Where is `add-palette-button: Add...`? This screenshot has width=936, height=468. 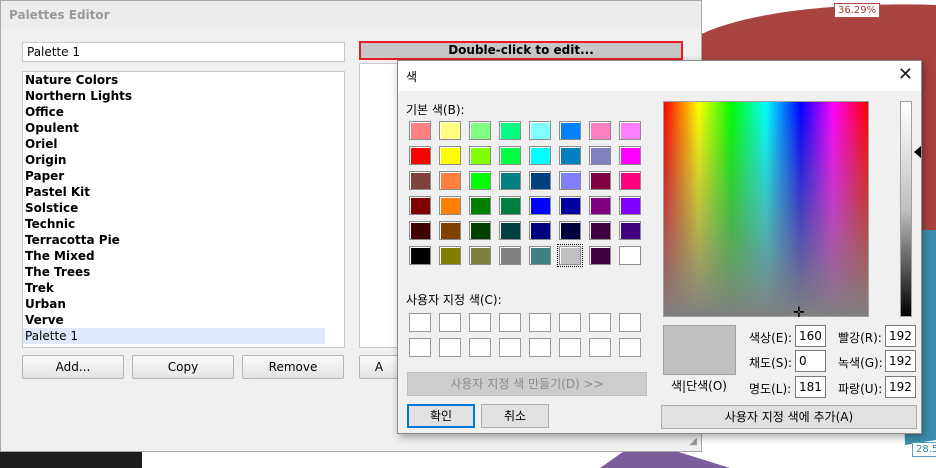 add-palette-button: Add... is located at coordinates (73, 367).